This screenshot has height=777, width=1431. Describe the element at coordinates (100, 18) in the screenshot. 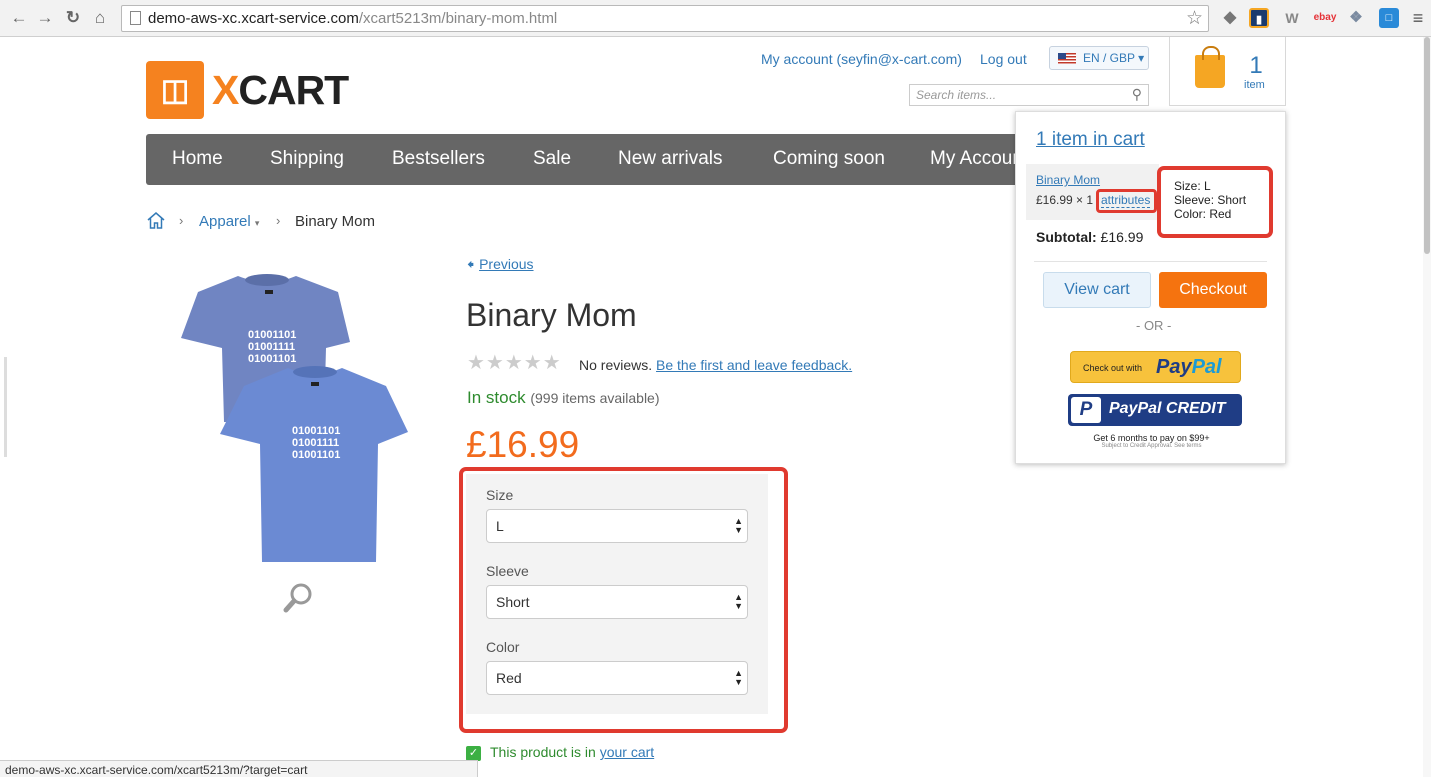

I see `home-icon: ⌂` at that location.